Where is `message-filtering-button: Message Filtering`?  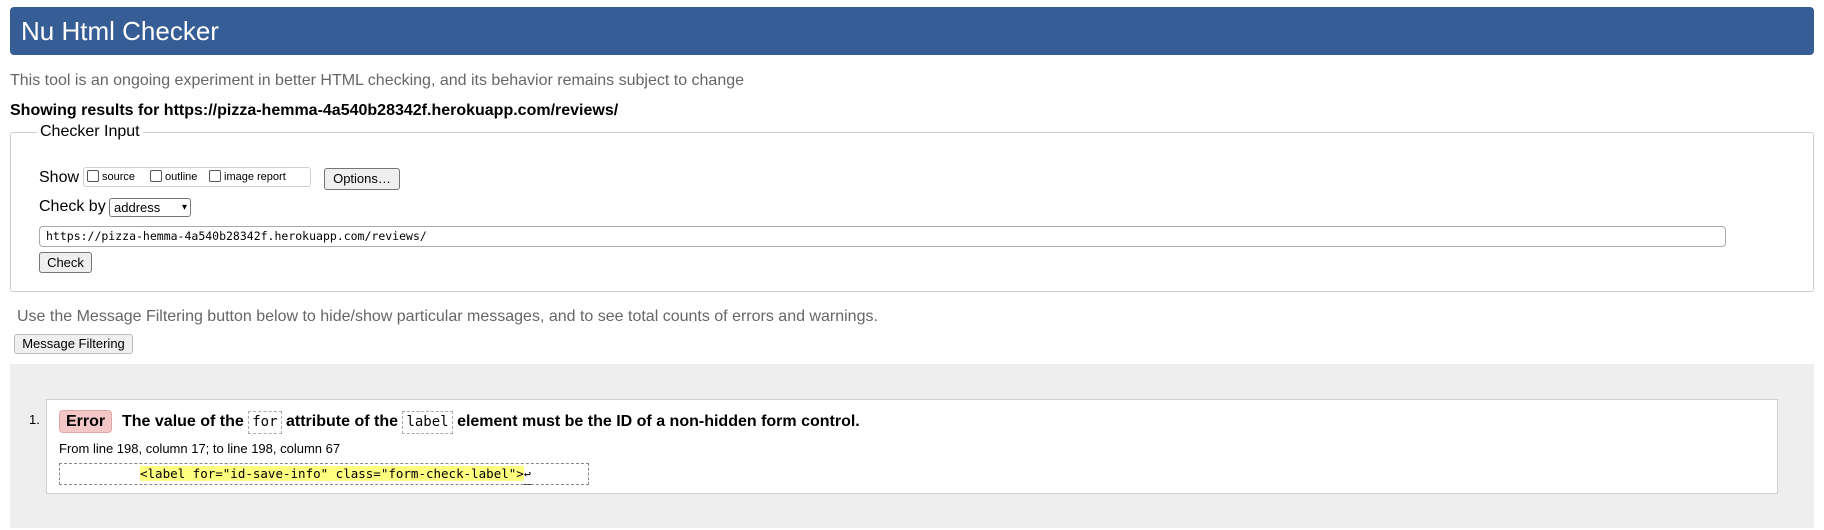 message-filtering-button: Message Filtering is located at coordinates (73, 344).